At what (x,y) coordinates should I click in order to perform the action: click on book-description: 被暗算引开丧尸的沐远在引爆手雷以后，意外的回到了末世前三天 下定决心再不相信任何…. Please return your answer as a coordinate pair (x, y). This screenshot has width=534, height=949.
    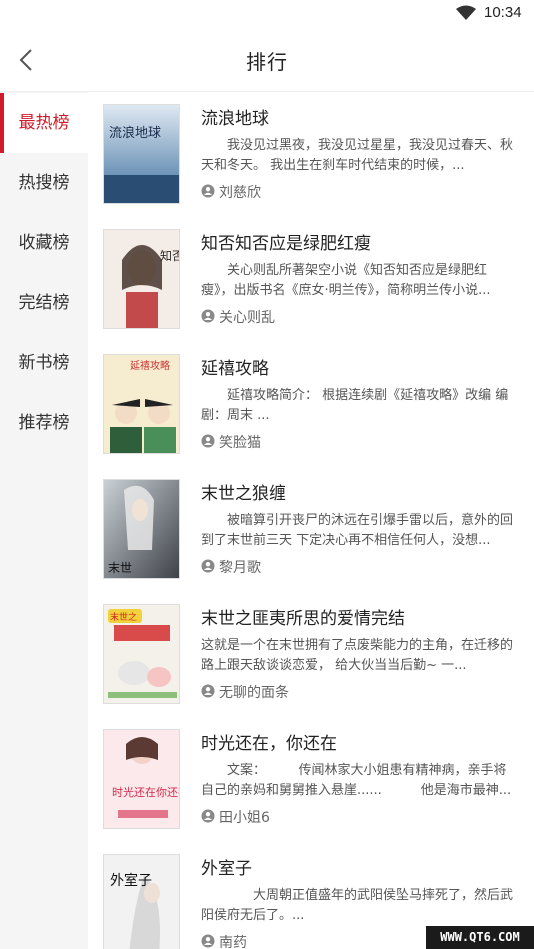
    Looking at the image, I should click on (357, 530).